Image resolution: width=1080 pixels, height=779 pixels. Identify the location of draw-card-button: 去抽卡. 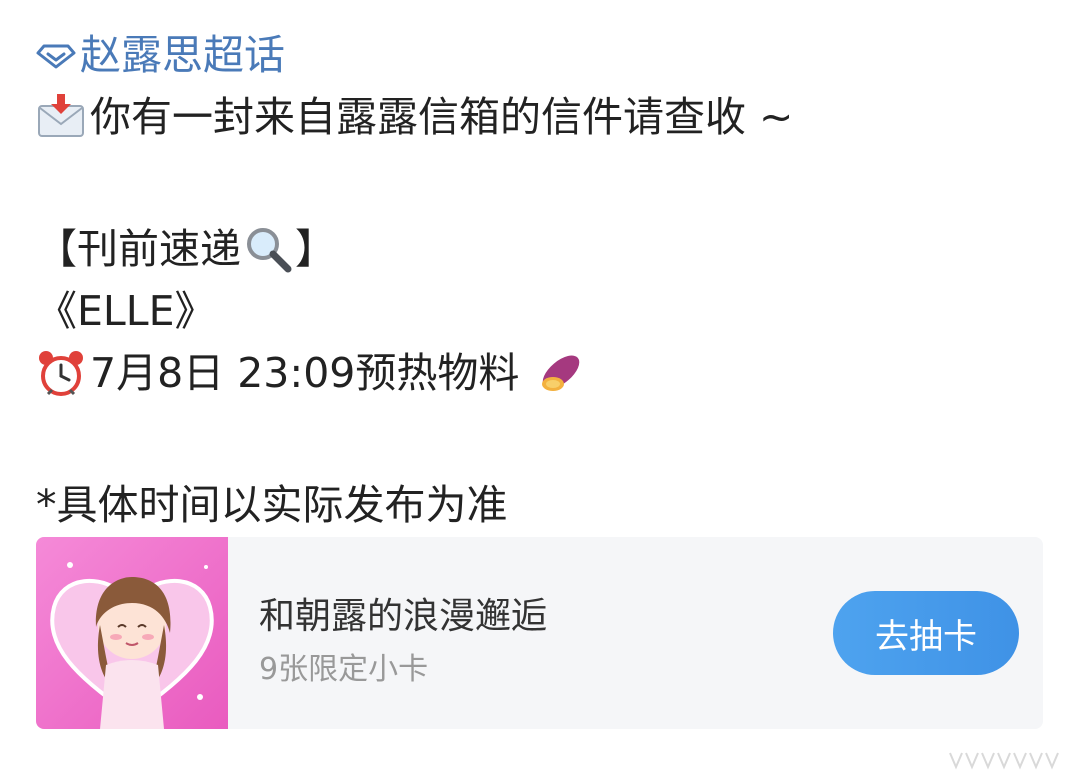
(926, 633).